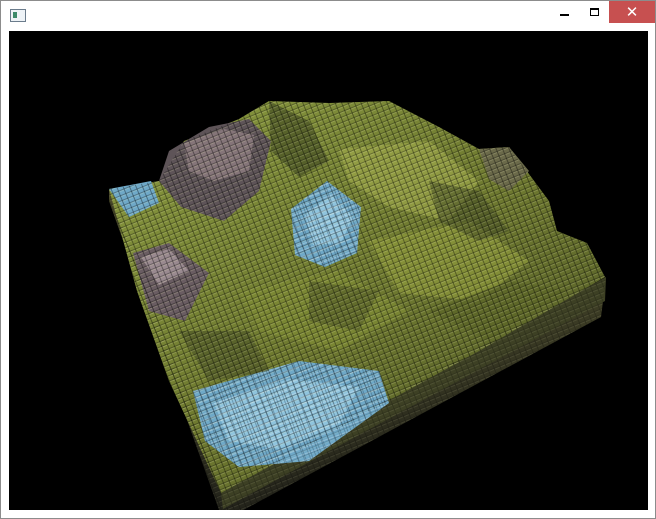 This screenshot has width=656, height=519. I want to click on title-bar: ✕, so click(328, 16).